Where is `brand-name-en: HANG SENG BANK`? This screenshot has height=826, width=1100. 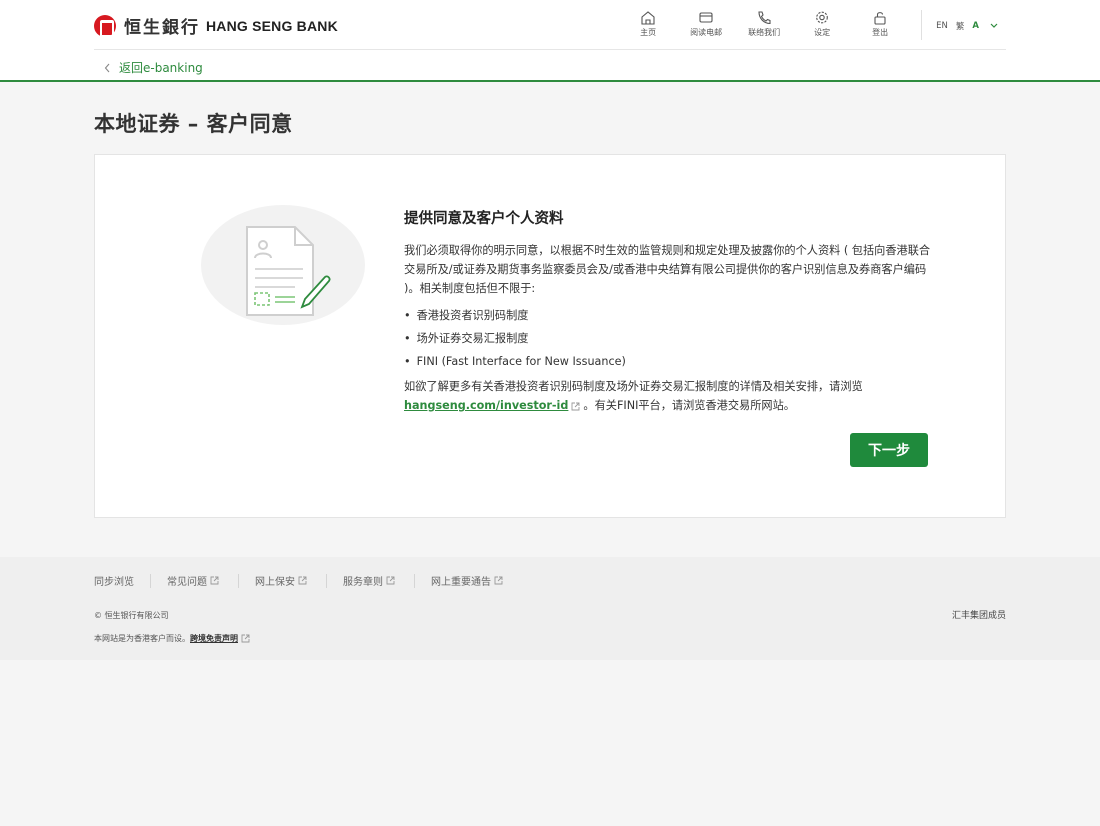
brand-name-en: HANG SENG BANK is located at coordinates (272, 25).